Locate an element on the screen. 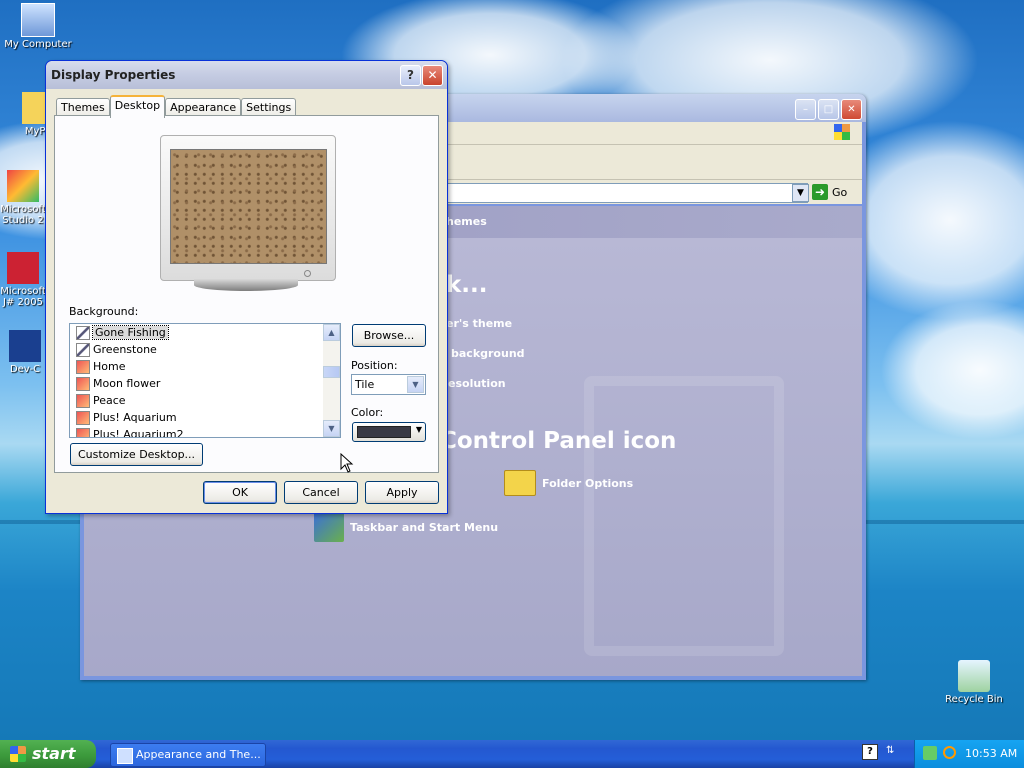 The width and height of the screenshot is (1024, 768). apply-button: Apply is located at coordinates (402, 492).